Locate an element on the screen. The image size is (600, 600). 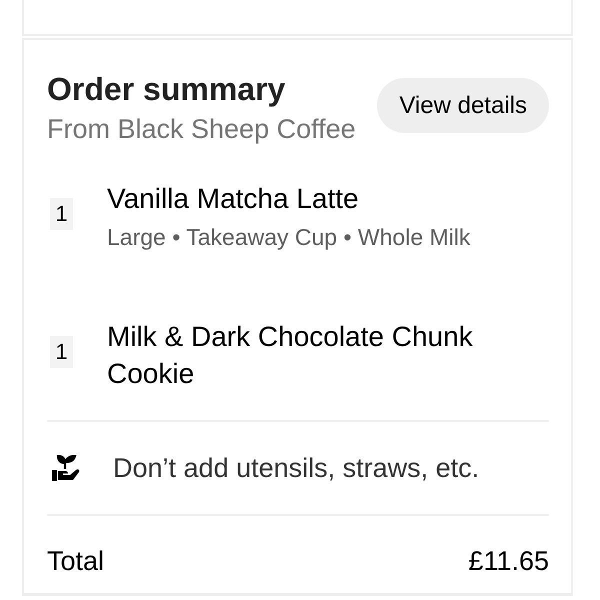
item-name: Vanilla Matcha Latte is located at coordinates (233, 199).